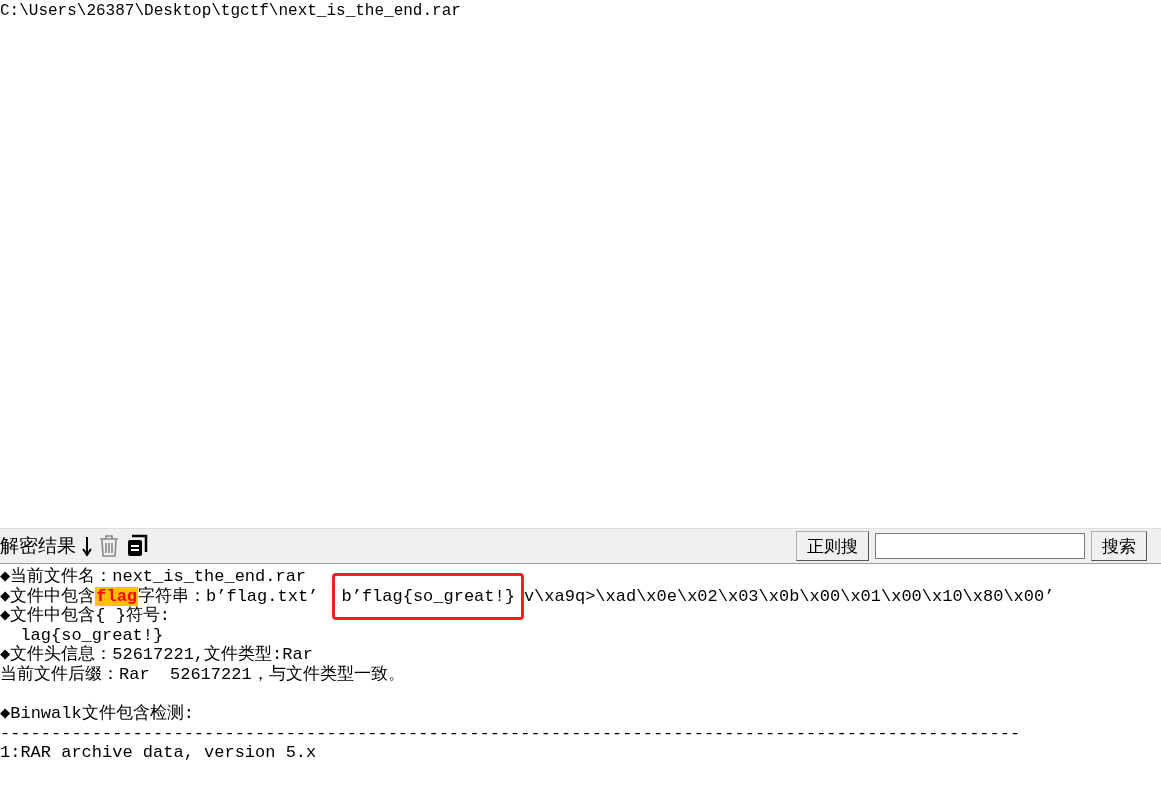 Image resolution: width=1161 pixels, height=810 pixels. I want to click on file-path: C:\Users\26387\Desktop\tgctf\next_is_the_end.rar, so click(230, 11).